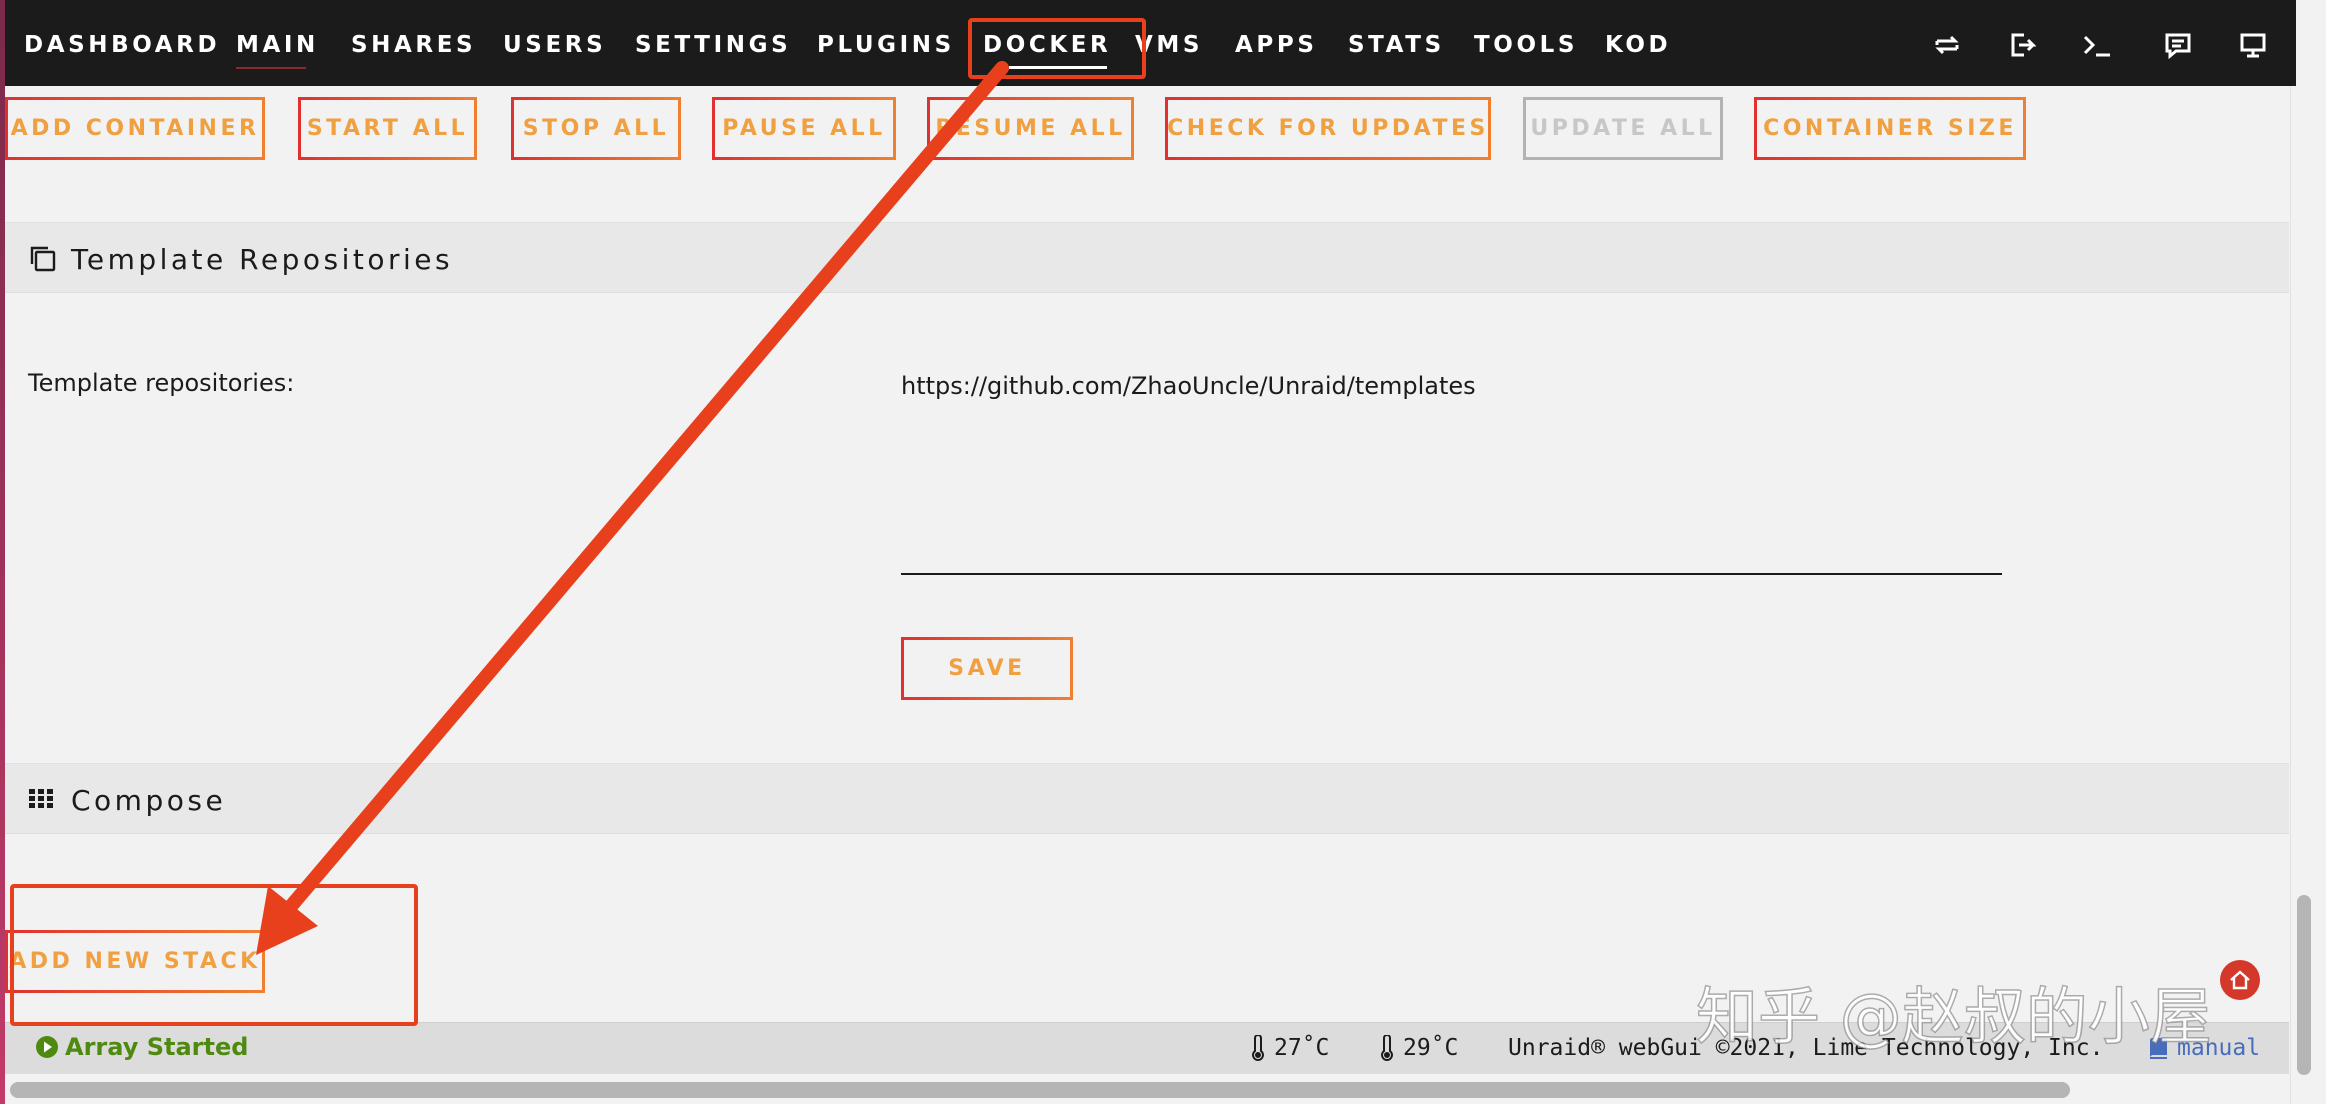  Describe the element at coordinates (1431, 1048) in the screenshot. I see `temperature-2-value: 29˚C` at that location.